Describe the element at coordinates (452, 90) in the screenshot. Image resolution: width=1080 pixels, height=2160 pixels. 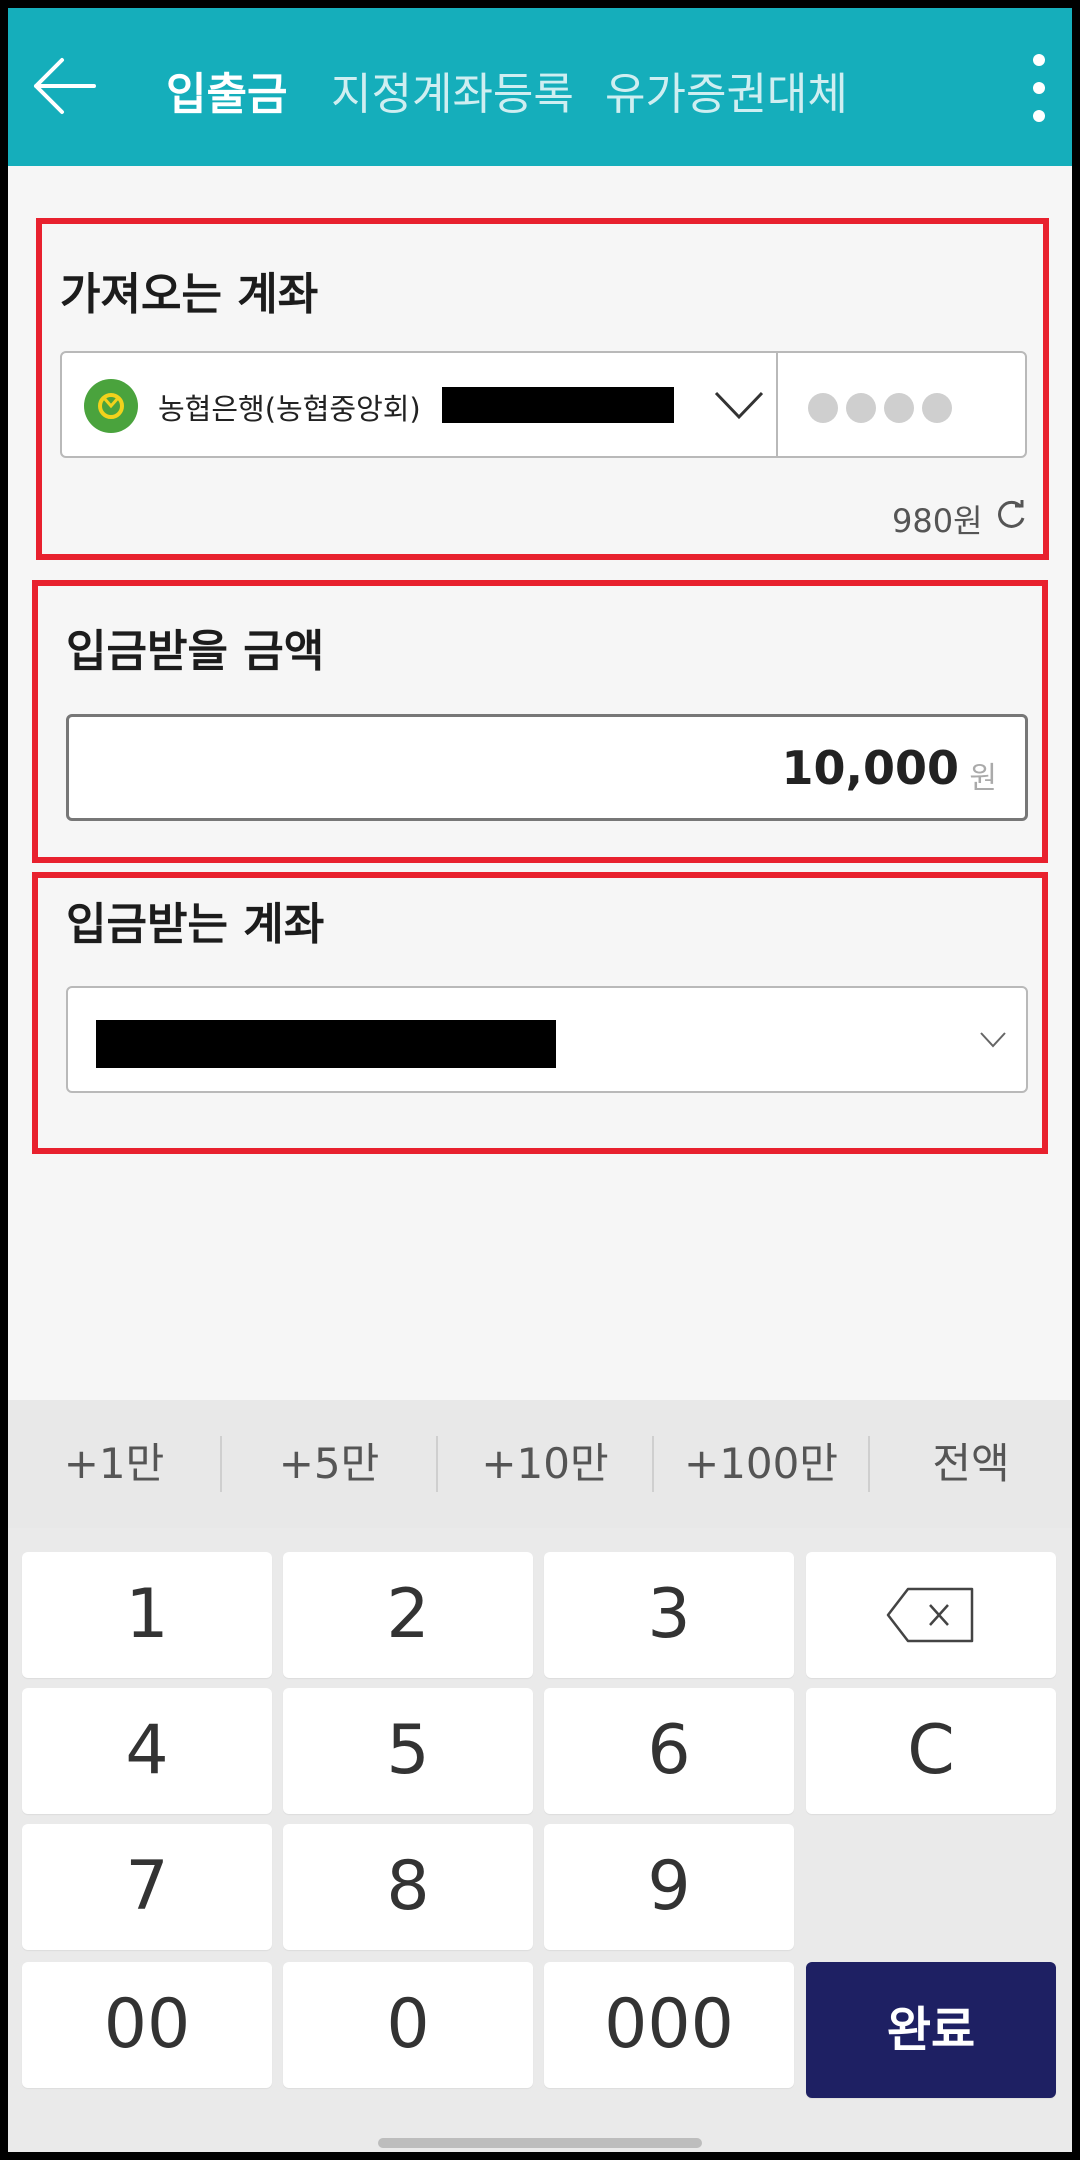
I see `tab-designated-account: 지정계좌등록` at that location.